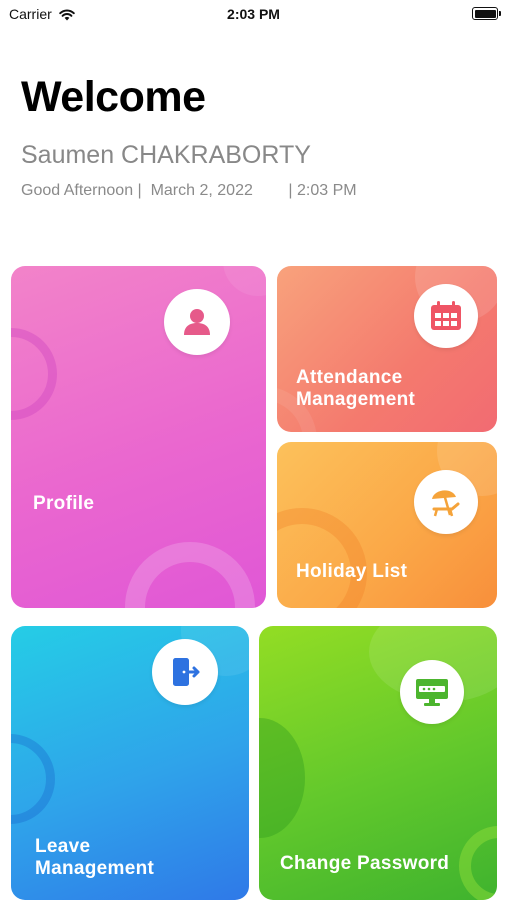 The image size is (507, 900). Describe the element at coordinates (486, 13) in the screenshot. I see `battery-icon` at that location.